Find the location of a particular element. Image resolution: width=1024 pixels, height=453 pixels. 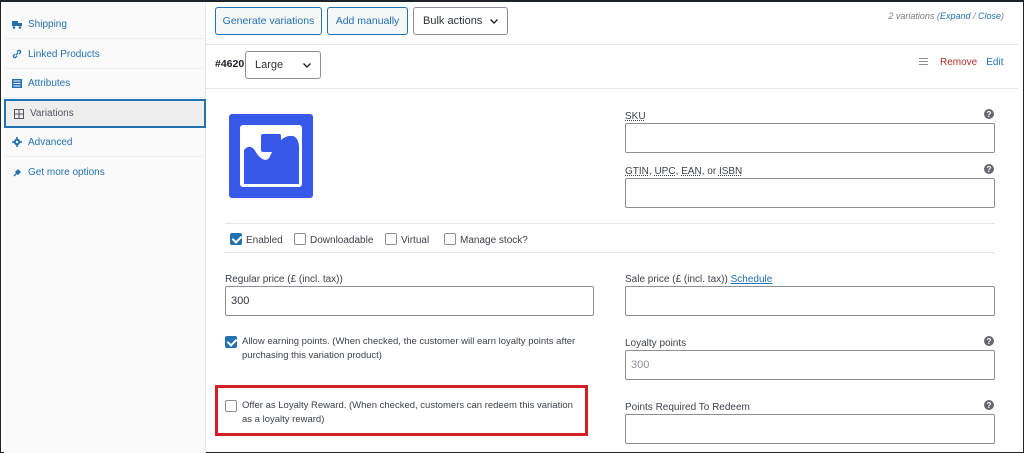

truck-icon is located at coordinates (17, 24).